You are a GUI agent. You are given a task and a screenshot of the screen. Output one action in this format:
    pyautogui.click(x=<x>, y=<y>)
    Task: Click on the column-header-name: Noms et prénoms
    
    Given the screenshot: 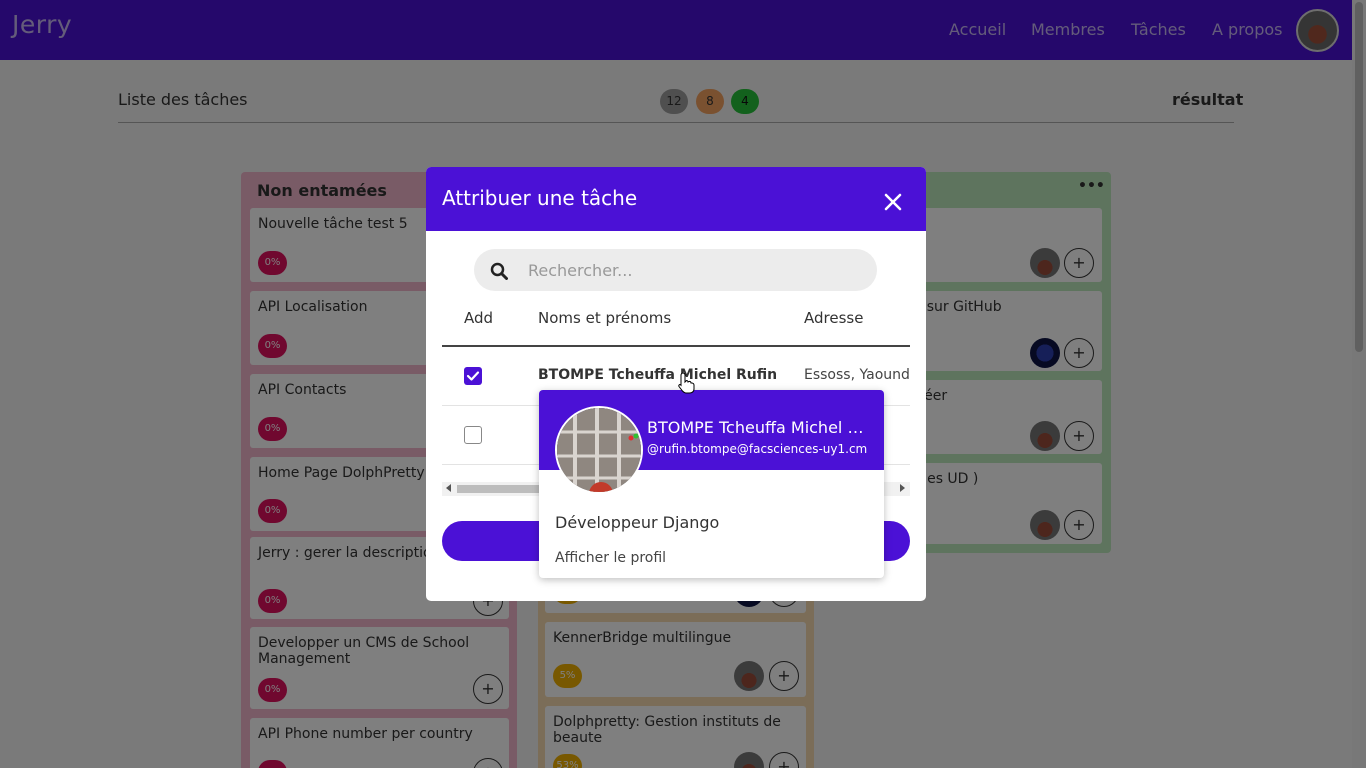 What is the action you would take?
    pyautogui.click(x=605, y=318)
    